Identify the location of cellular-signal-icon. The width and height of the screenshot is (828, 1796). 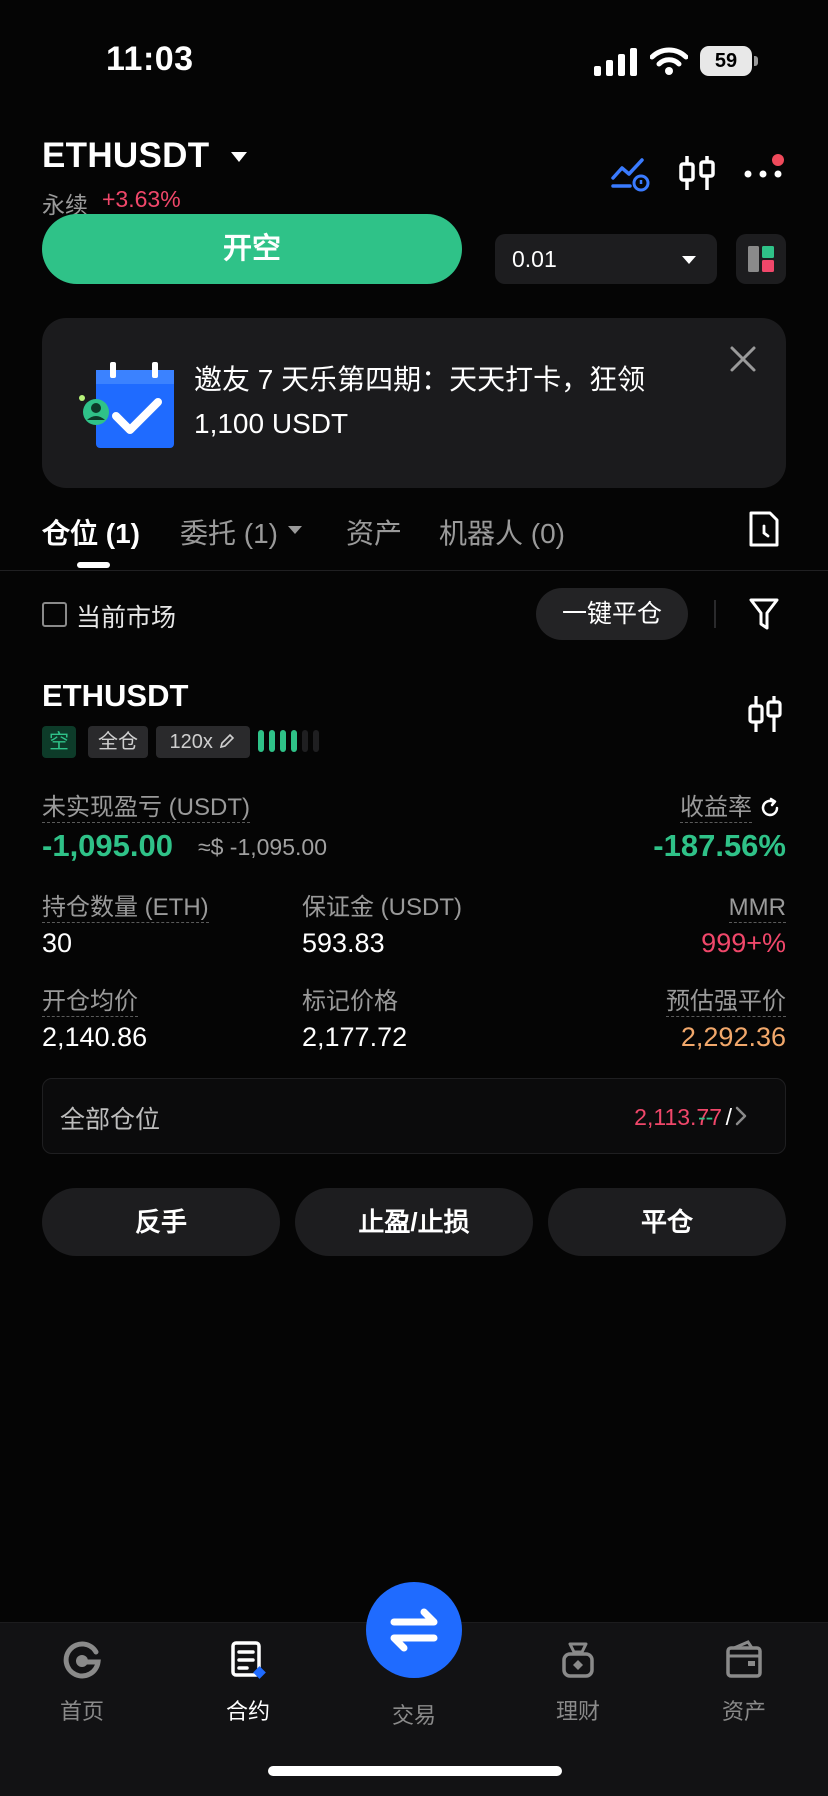
(615, 62).